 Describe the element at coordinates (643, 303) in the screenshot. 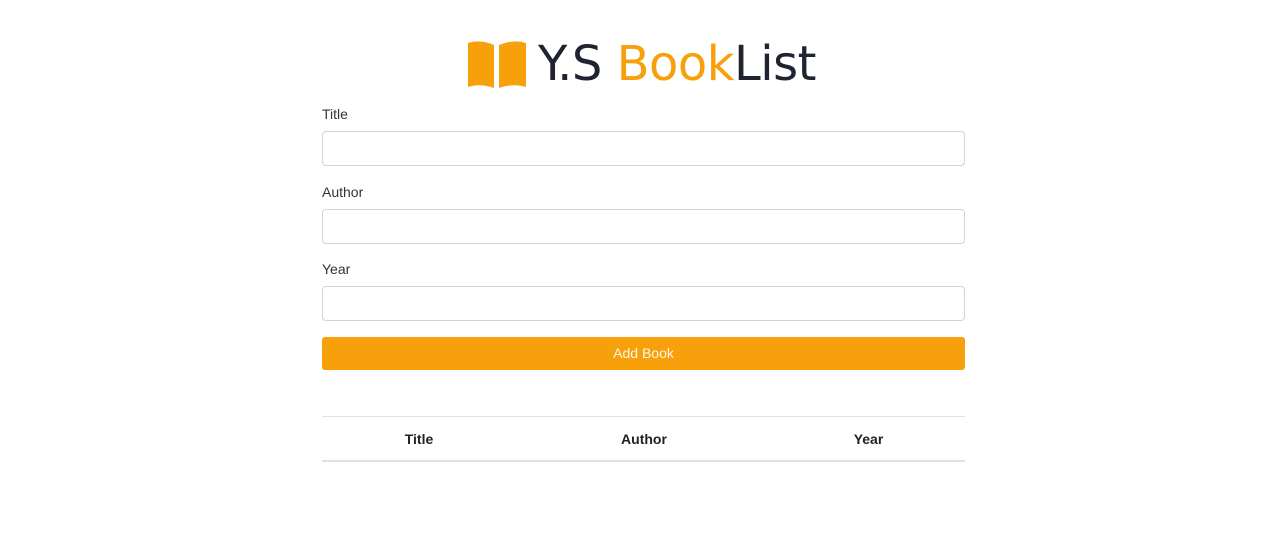

I see `year-input` at that location.